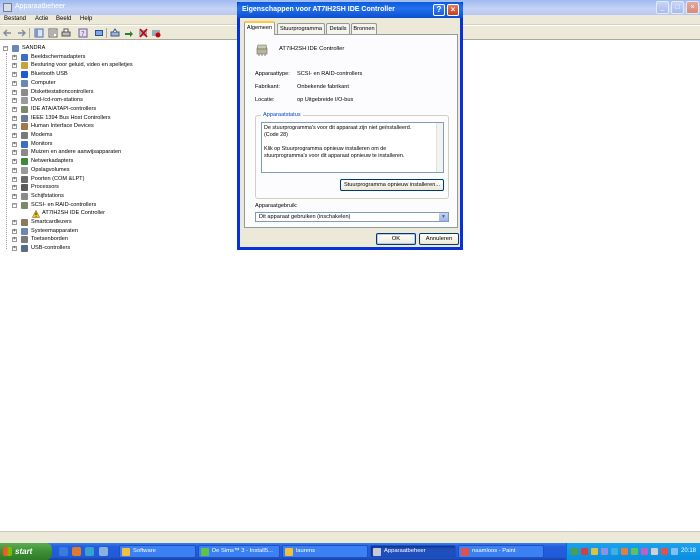 The height and width of the screenshot is (560, 700). What do you see at coordinates (265, 100) in the screenshot?
I see `location-label: Locatie:` at bounding box center [265, 100].